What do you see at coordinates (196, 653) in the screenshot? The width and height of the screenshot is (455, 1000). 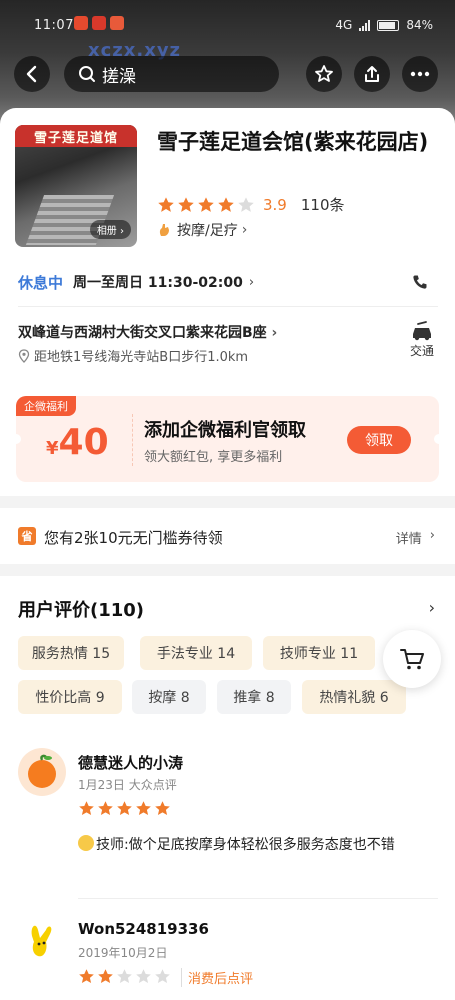 I see `review-tag: 手法专业 14` at bounding box center [196, 653].